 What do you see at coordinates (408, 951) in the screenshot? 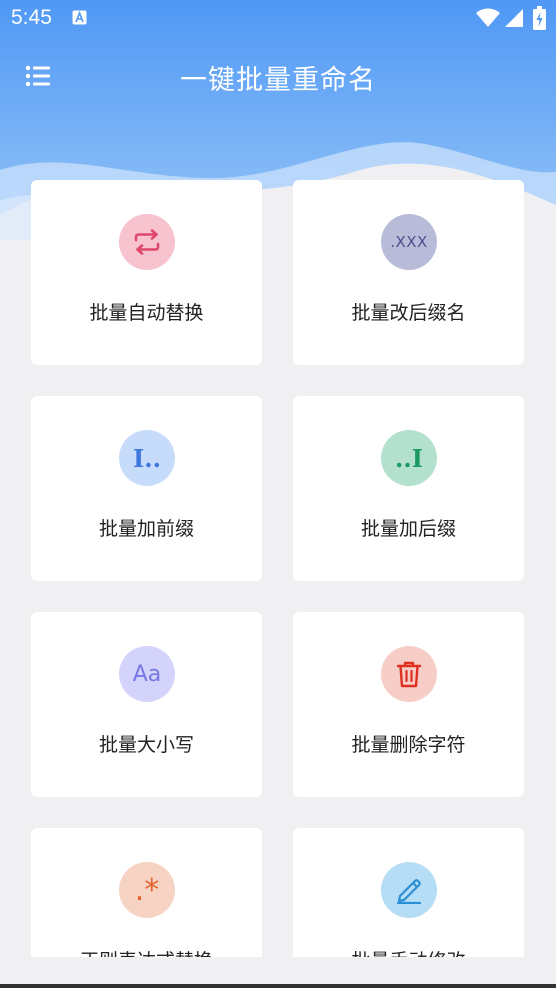
I see `card-label: 批量手动修改` at bounding box center [408, 951].